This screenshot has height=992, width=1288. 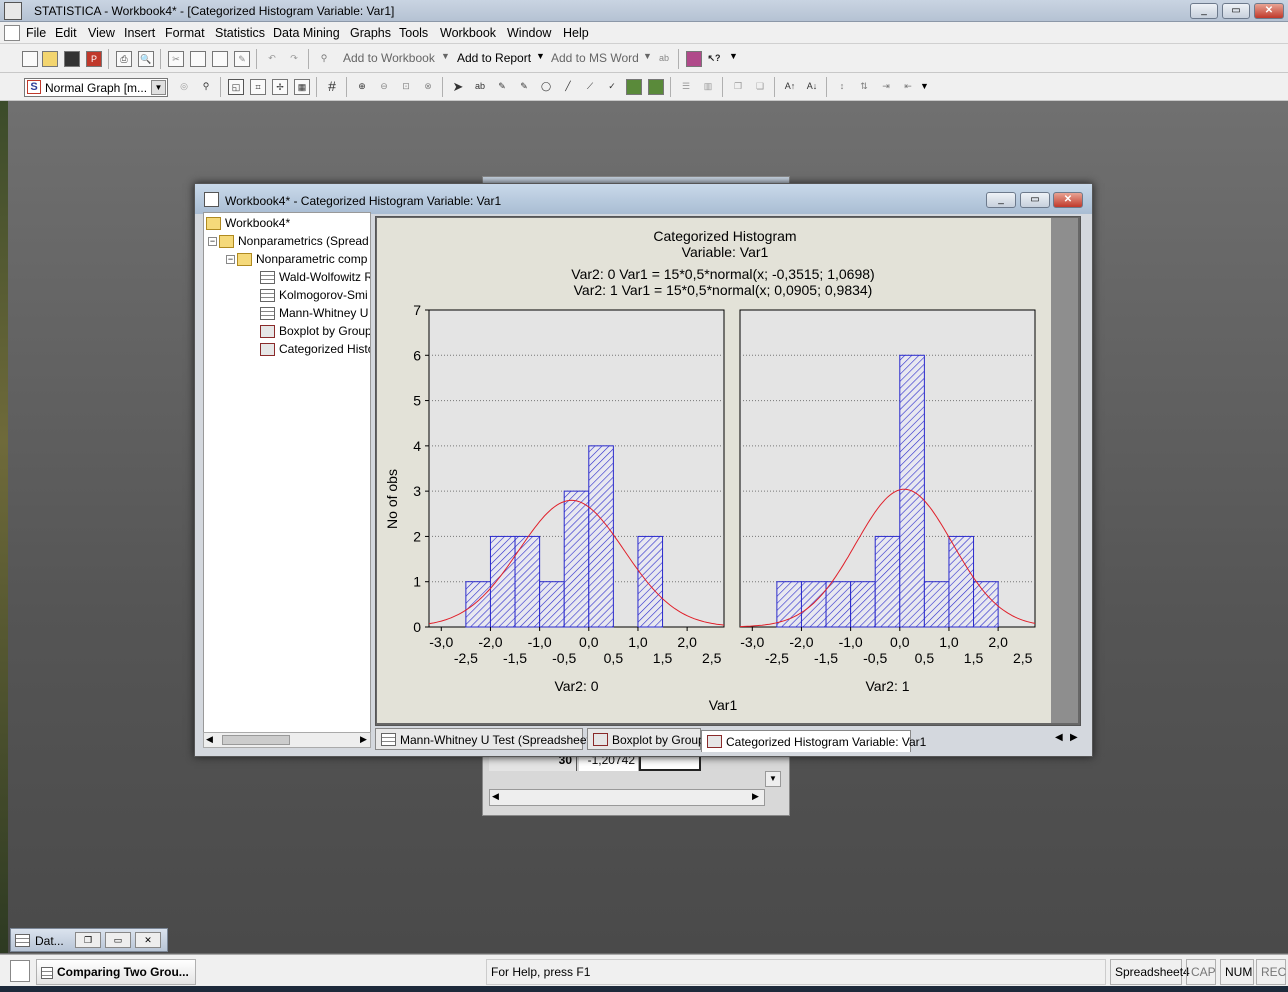 I want to click on workbook-maximize-button: ▭, so click(x=1035, y=200).